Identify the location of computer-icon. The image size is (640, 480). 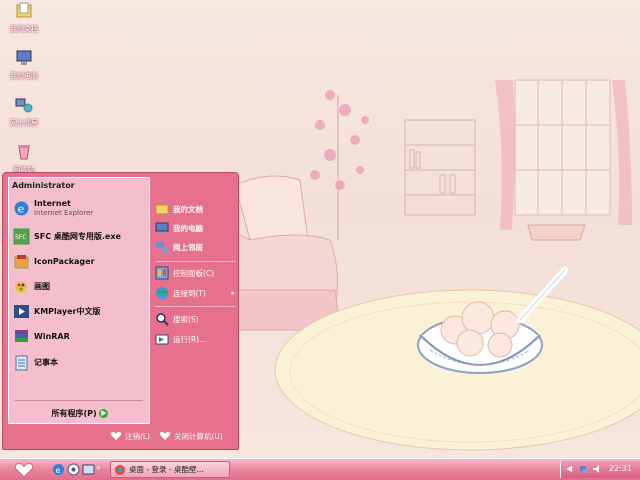
(162, 228).